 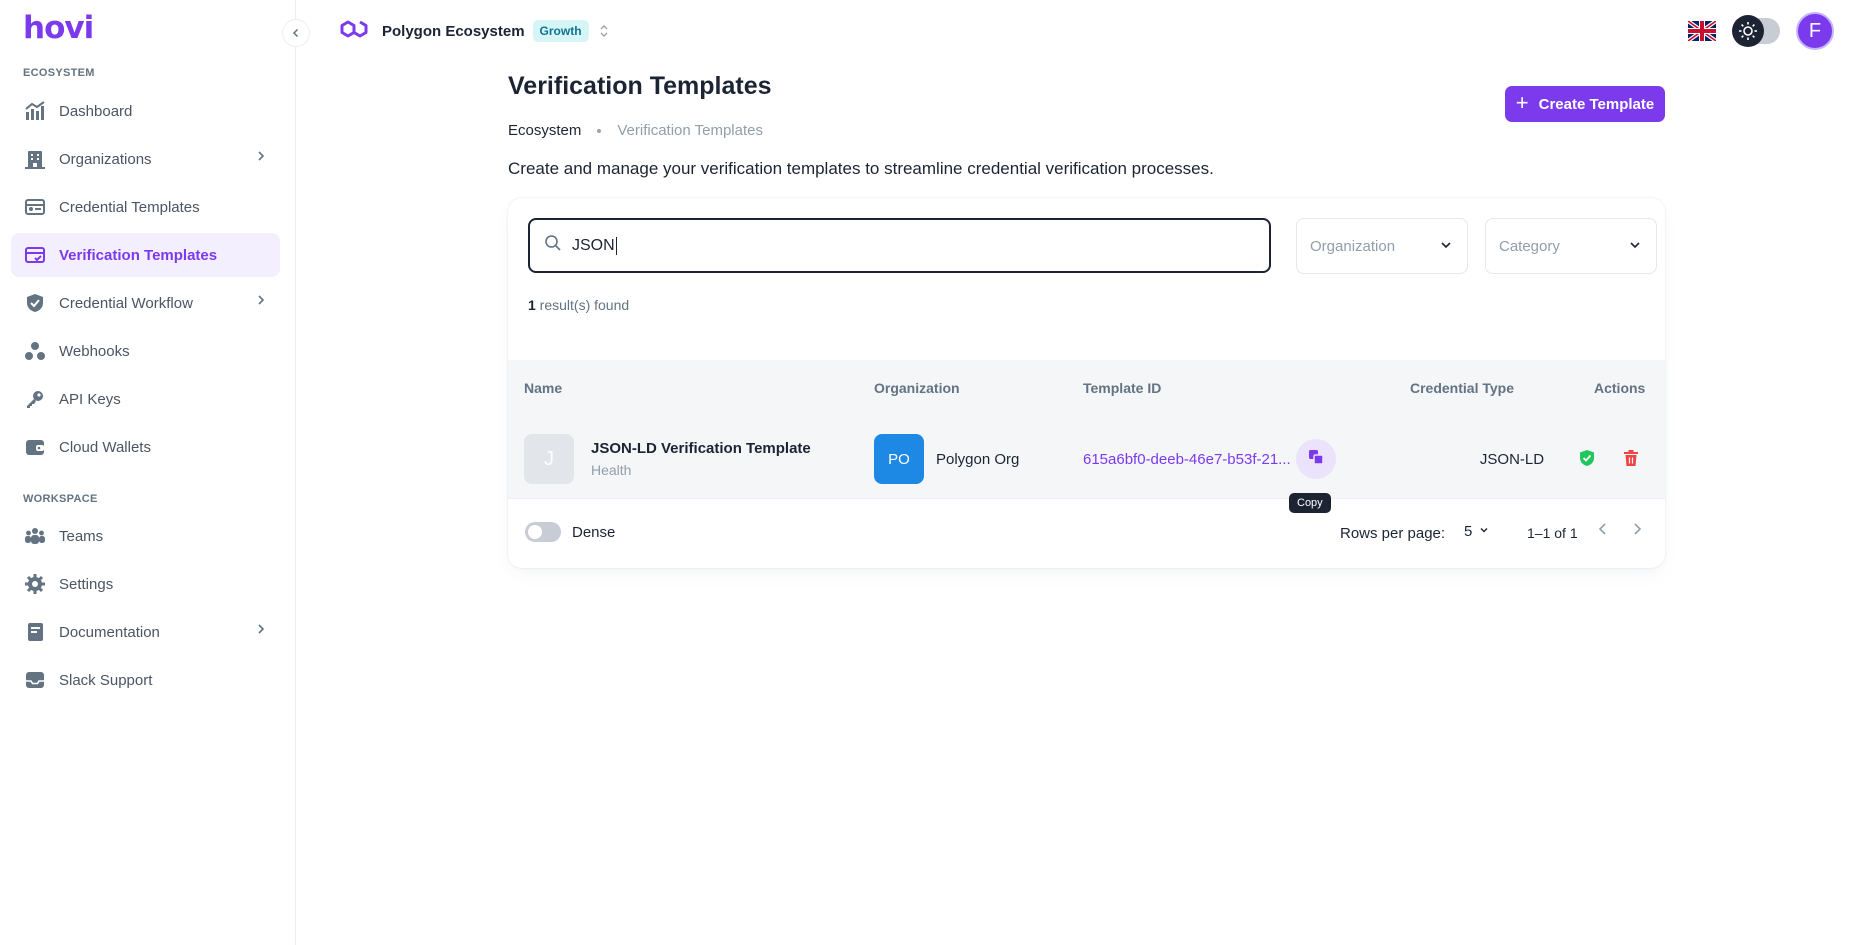 I want to click on people-icon, so click(x=35, y=536).